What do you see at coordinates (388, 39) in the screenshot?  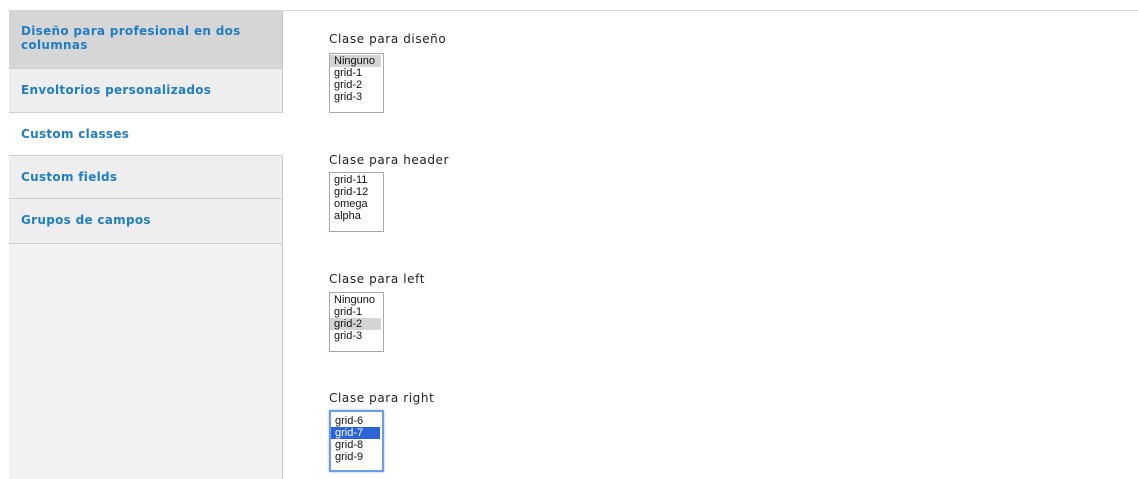 I see `label-clase-diseno: Clase para diseño` at bounding box center [388, 39].